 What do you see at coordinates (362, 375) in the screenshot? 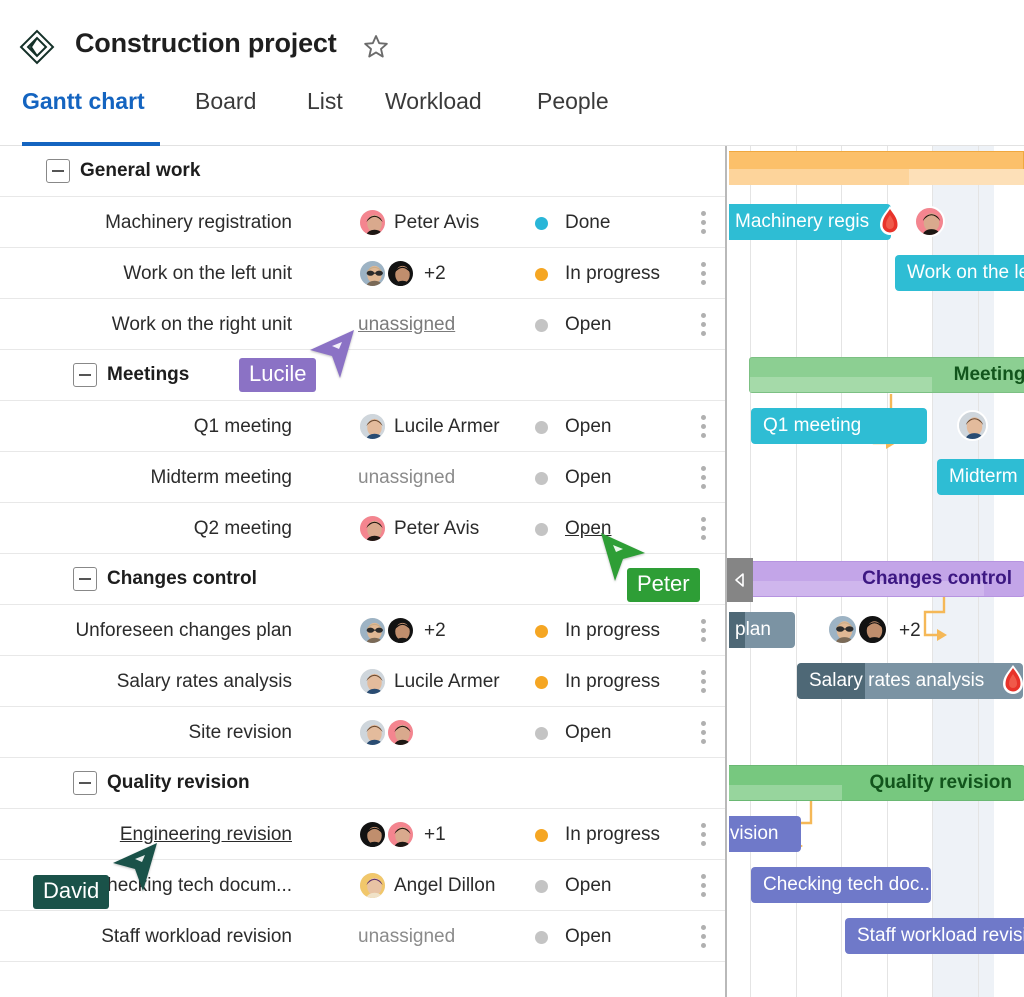
I see `group-row: Meetings` at bounding box center [362, 375].